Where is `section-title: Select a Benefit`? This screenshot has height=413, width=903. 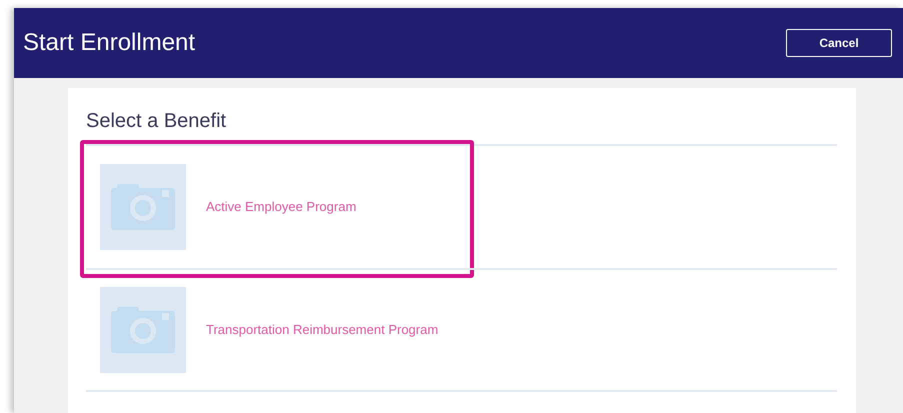
section-title: Select a Benefit is located at coordinates (157, 121).